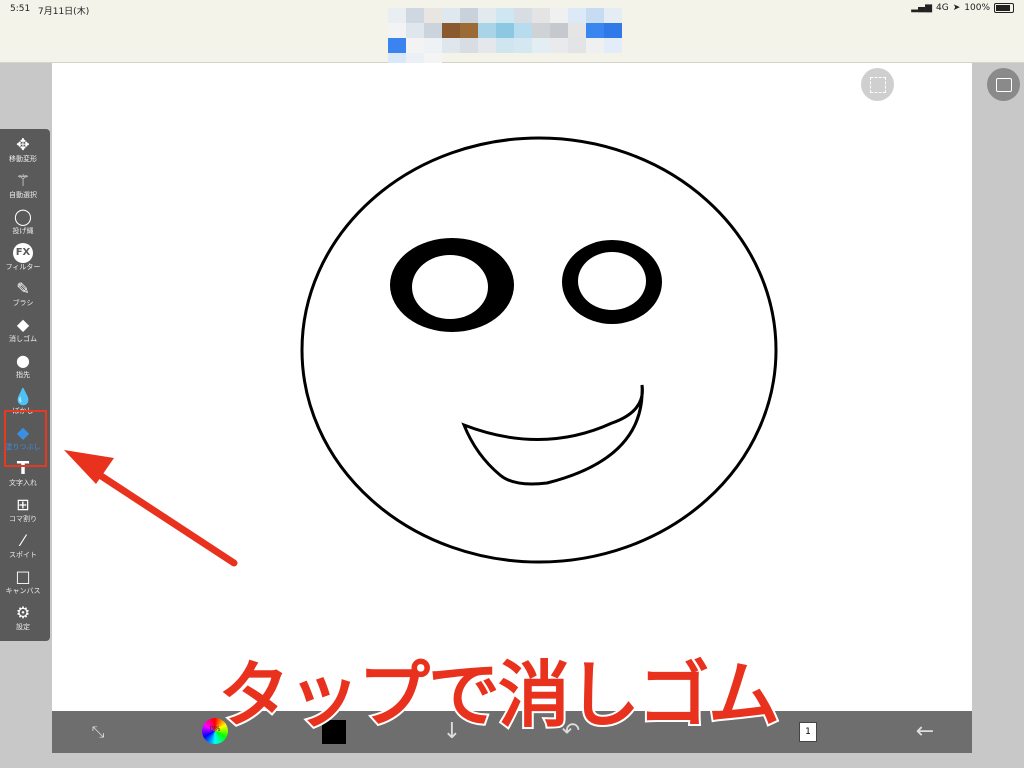 The height and width of the screenshot is (768, 1024). I want to click on tool-label: 消しゴム, so click(23, 339).